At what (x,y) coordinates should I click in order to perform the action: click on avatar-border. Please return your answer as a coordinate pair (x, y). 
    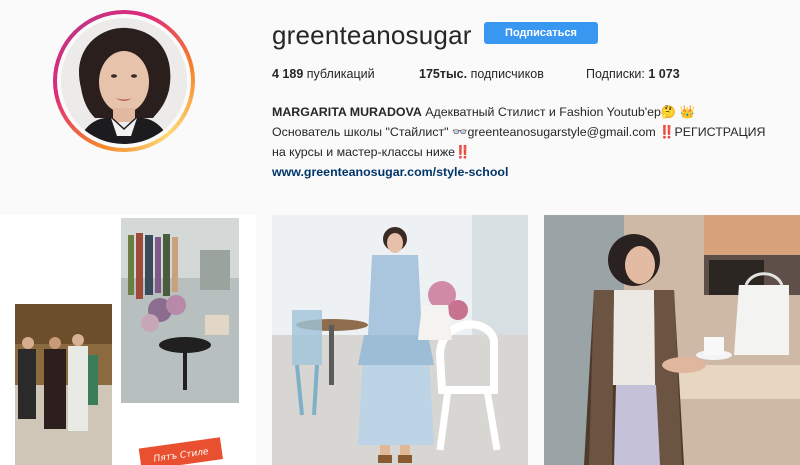
    Looking at the image, I should click on (124, 81).